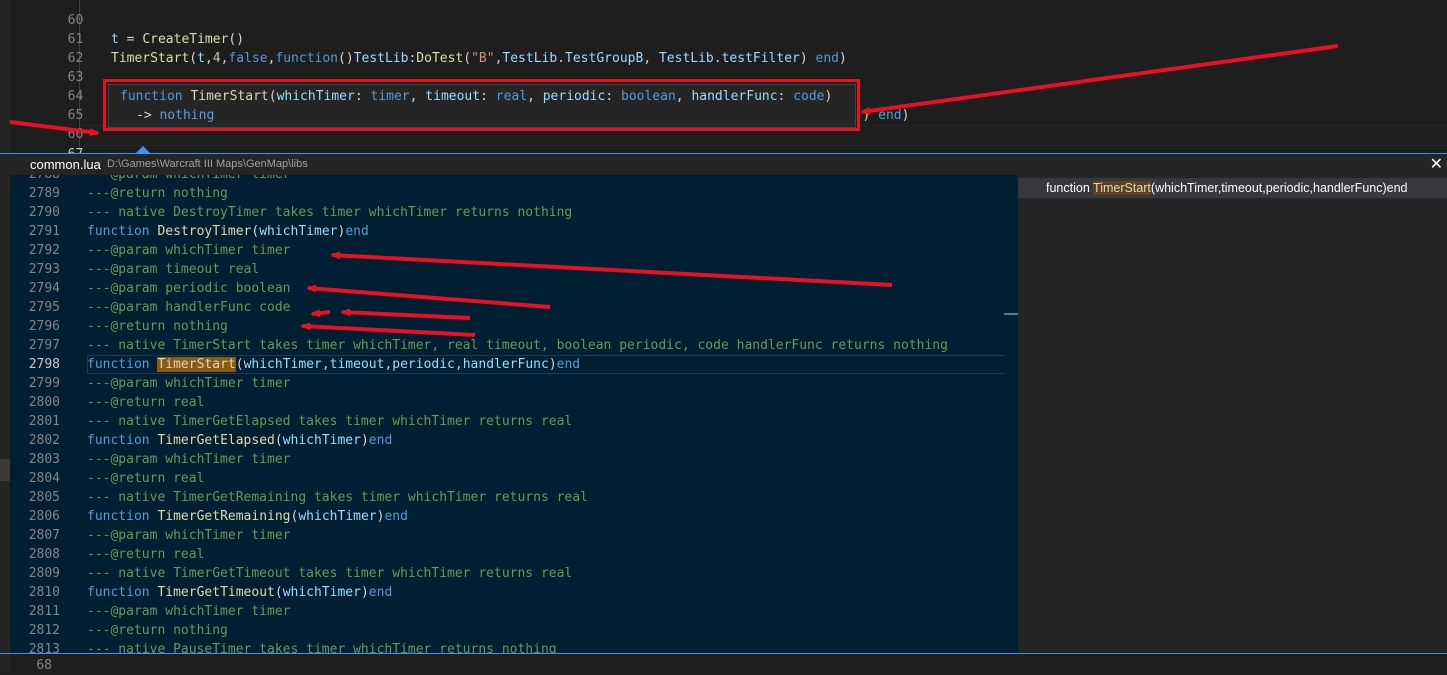 Image resolution: width=1447 pixels, height=675 pixels. Describe the element at coordinates (764, 135) in the screenshot. I see `current-line-highlight` at that location.